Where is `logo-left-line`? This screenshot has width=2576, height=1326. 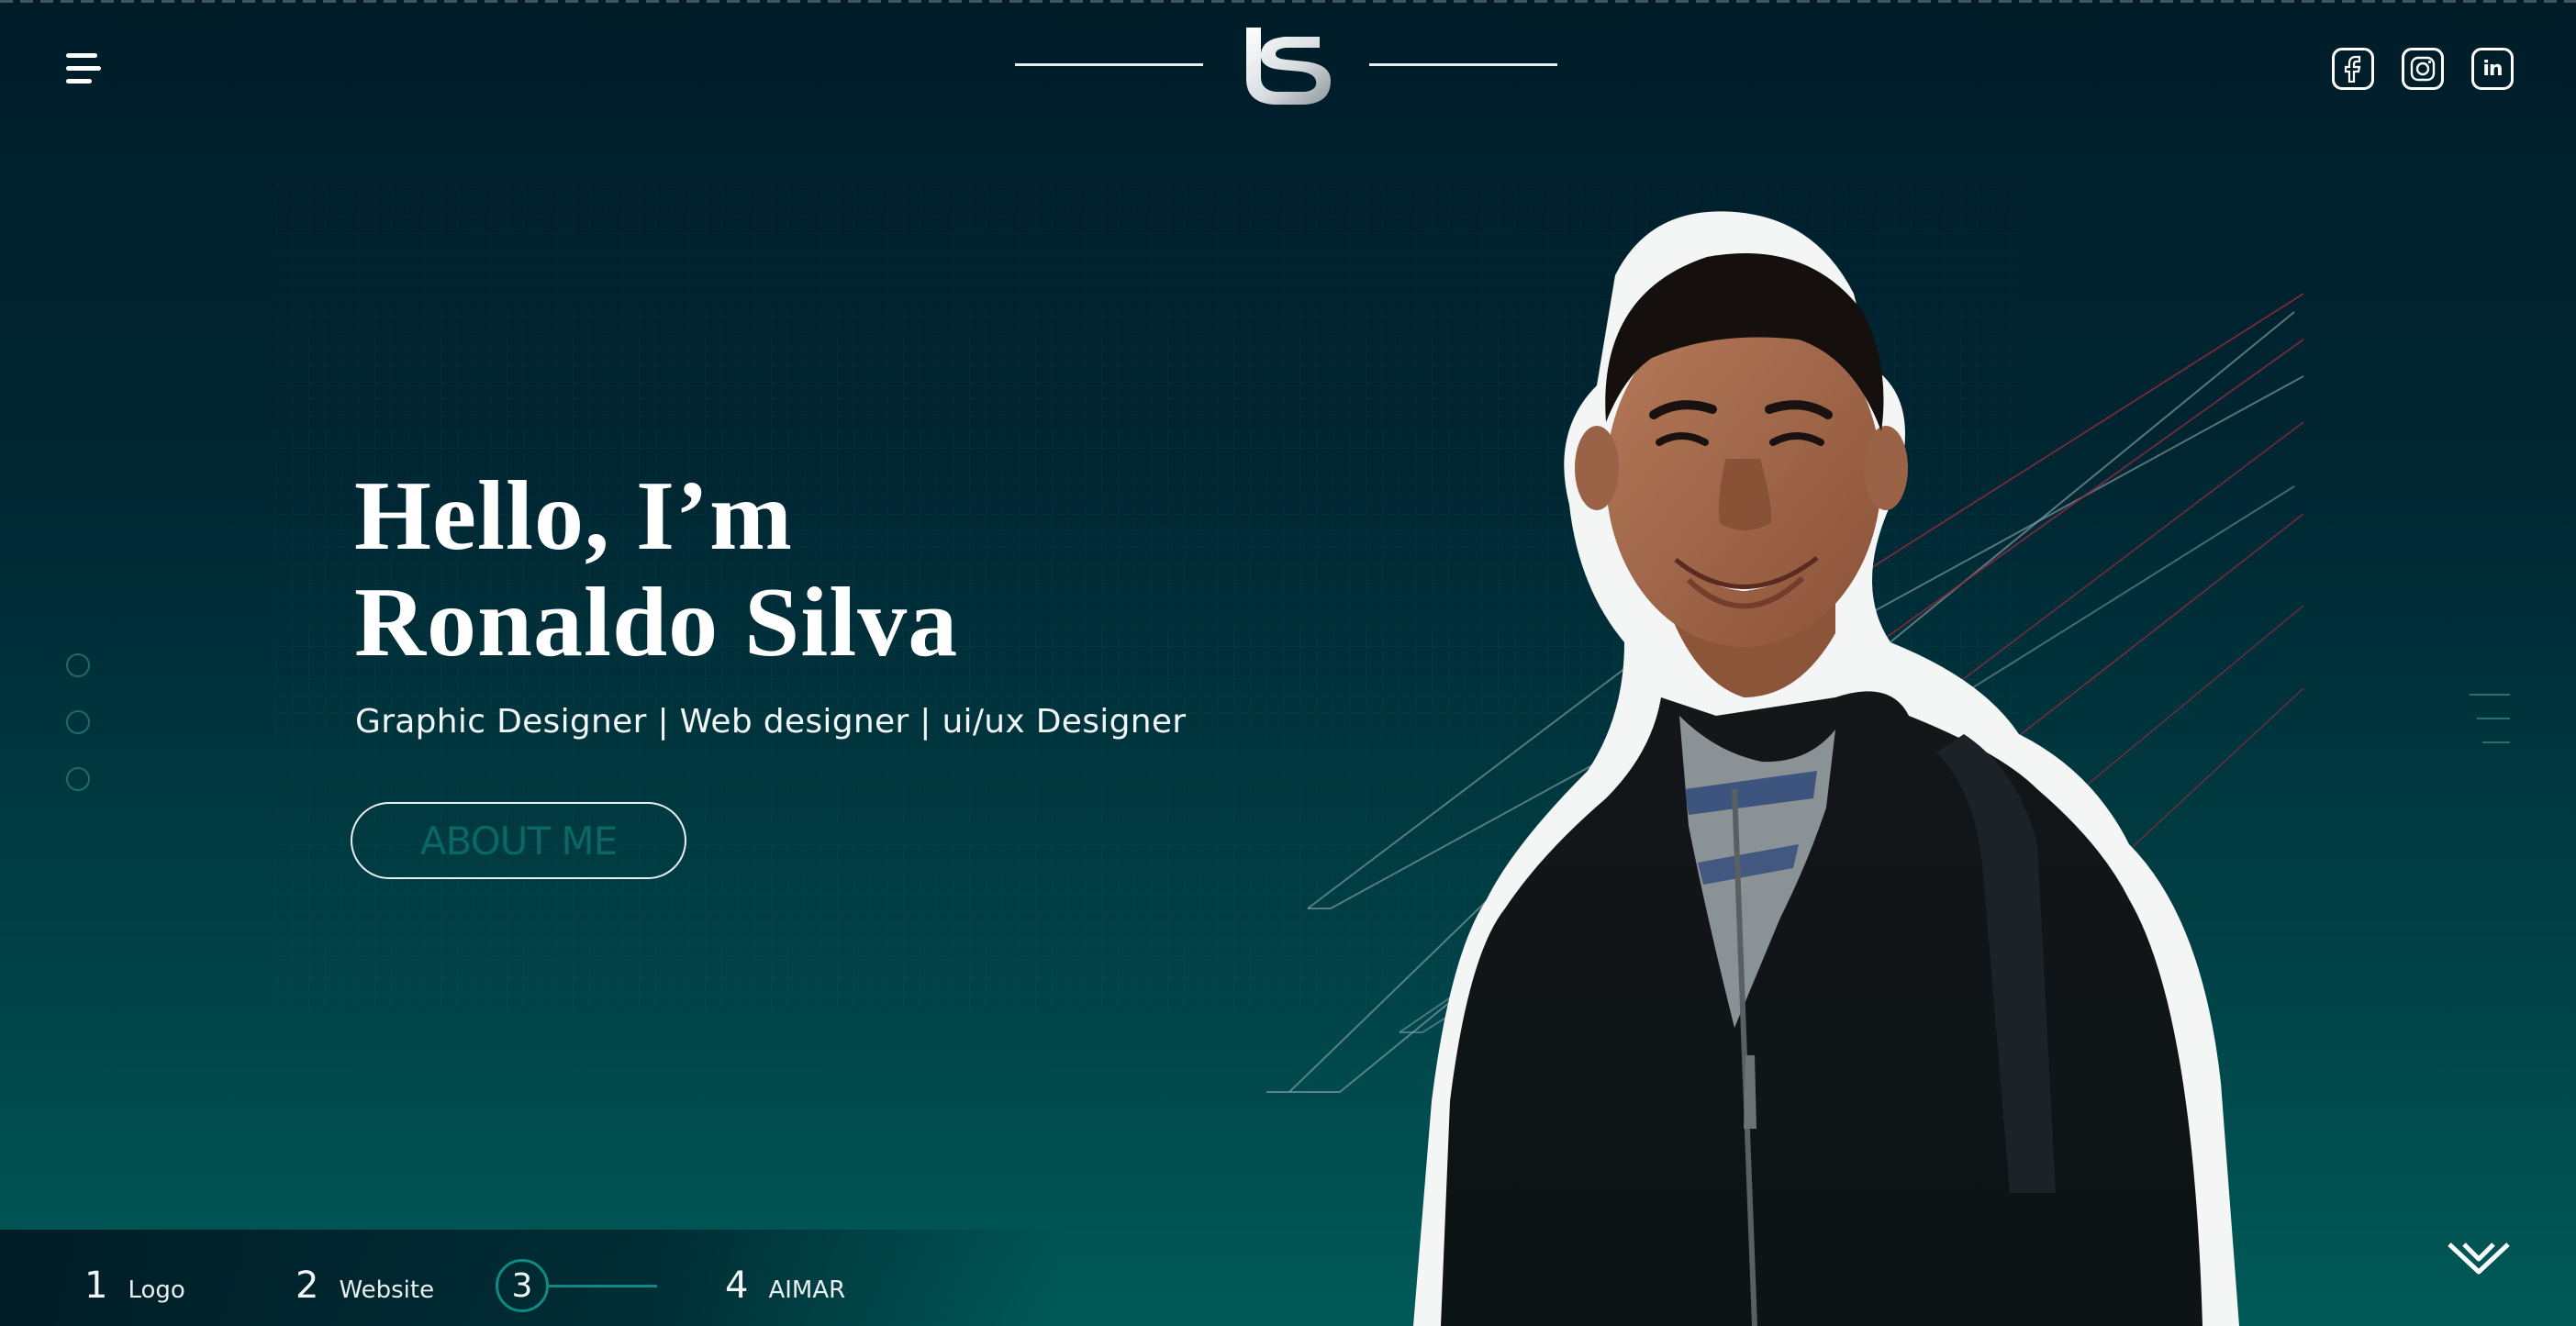
logo-left-line is located at coordinates (1109, 64).